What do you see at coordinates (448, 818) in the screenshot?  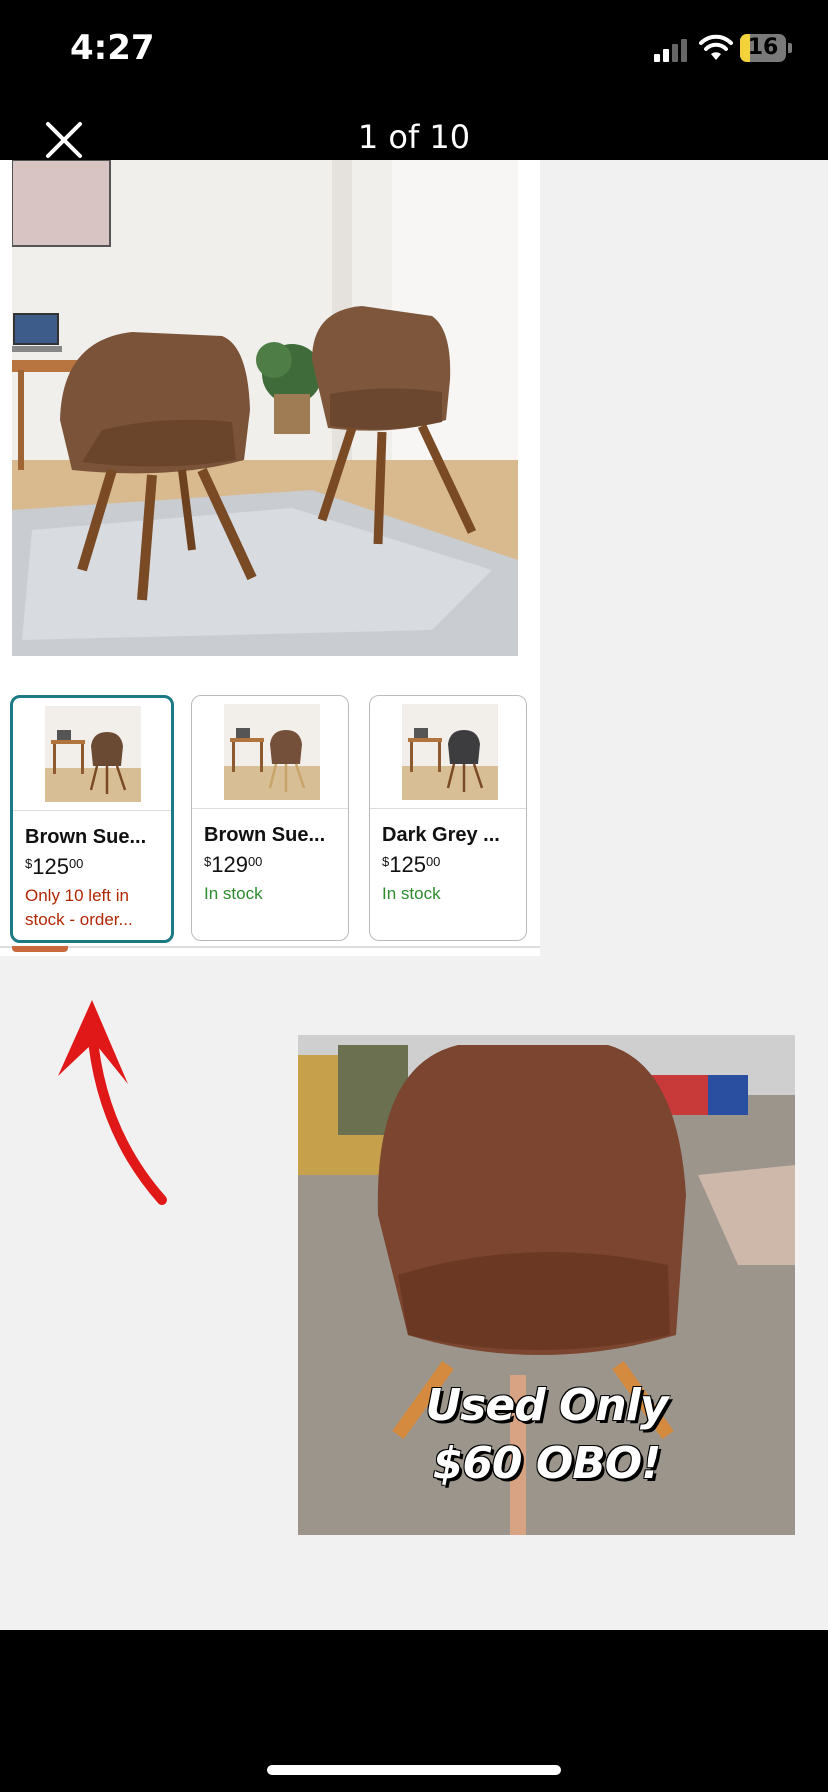 I see `product-variant-card-3: Dark Grey ... $12500 In stock` at bounding box center [448, 818].